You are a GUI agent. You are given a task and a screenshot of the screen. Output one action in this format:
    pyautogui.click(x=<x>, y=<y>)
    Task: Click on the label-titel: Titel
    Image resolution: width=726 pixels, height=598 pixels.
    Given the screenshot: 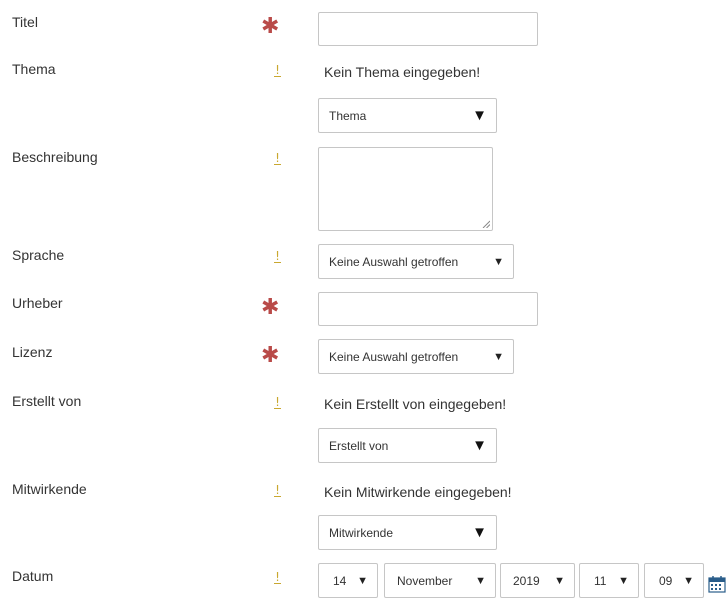 What is the action you would take?
    pyautogui.click(x=25, y=22)
    